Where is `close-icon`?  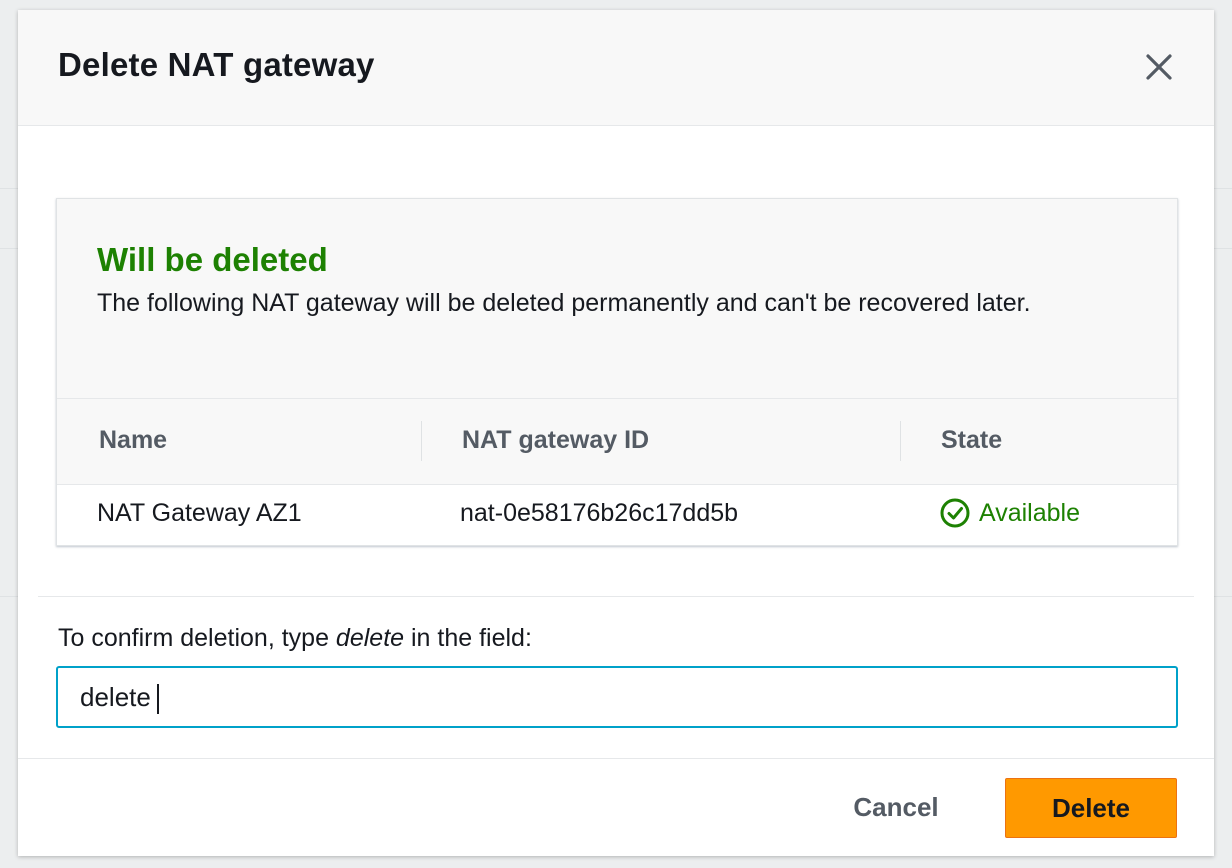
close-icon is located at coordinates (1159, 67).